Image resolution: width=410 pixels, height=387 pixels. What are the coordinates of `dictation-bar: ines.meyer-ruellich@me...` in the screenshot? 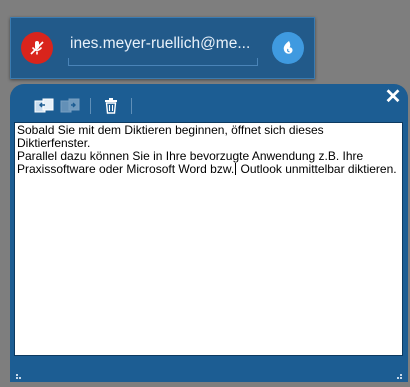 It's located at (162, 48).